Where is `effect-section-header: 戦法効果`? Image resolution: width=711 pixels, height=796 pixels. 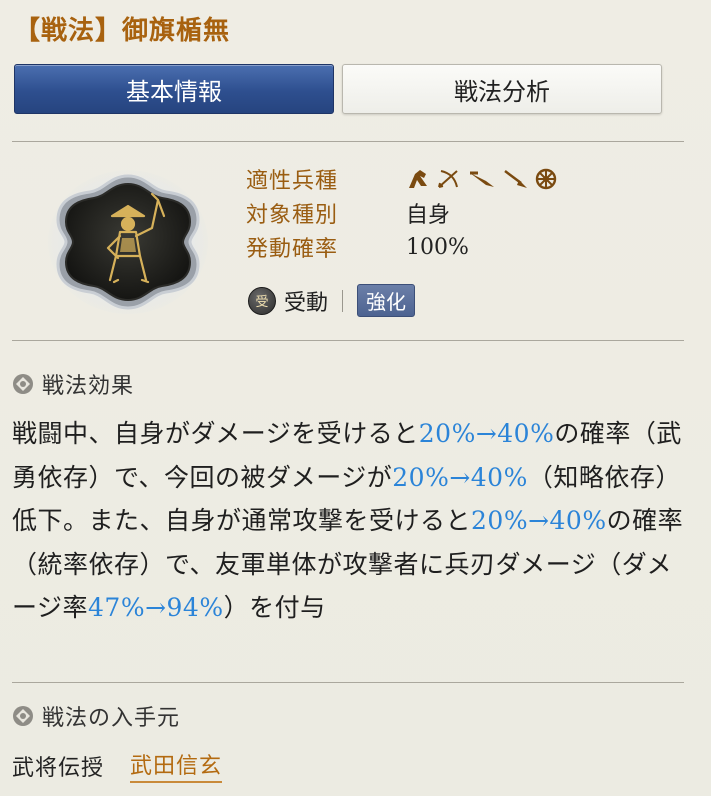
effect-section-header: 戦法効果 is located at coordinates (73, 384).